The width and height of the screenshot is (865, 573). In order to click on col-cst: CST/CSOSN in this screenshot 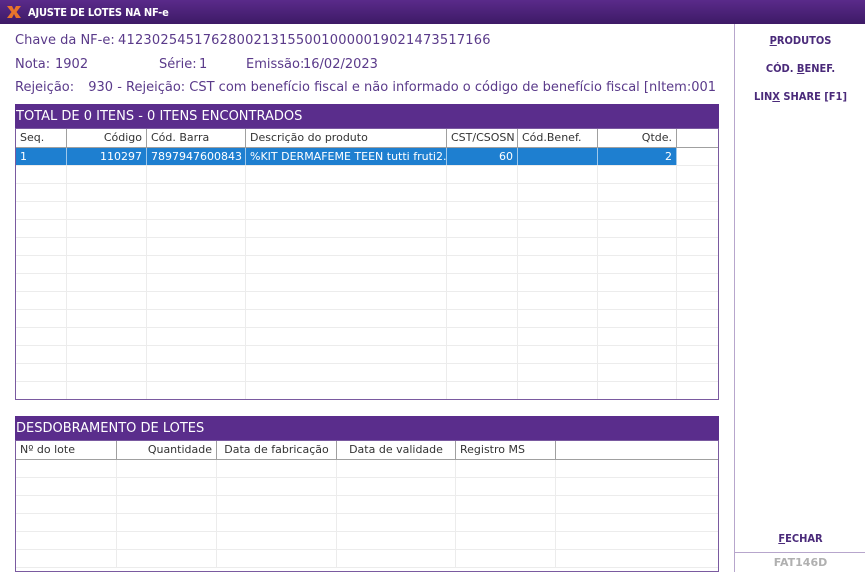, I will do `click(482, 138)`.